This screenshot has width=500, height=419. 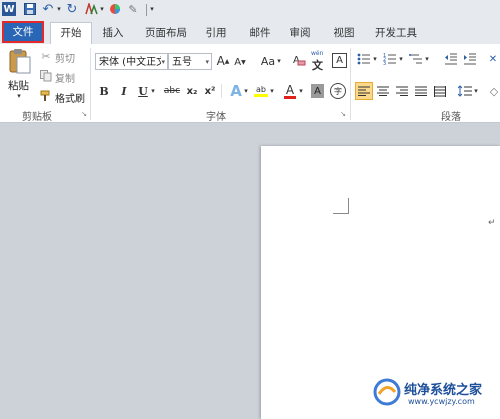 I want to click on grow-font-icon: A ▲, so click(x=223, y=61).